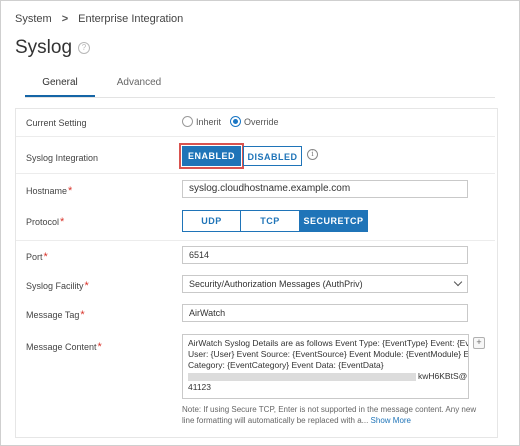  I want to click on radio-override-label: Override, so click(261, 121).